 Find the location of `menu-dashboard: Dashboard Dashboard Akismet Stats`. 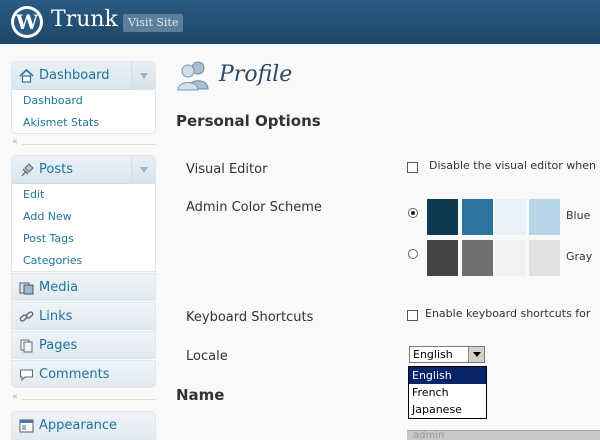

menu-dashboard: Dashboard Dashboard Akismet Stats is located at coordinates (83, 97).